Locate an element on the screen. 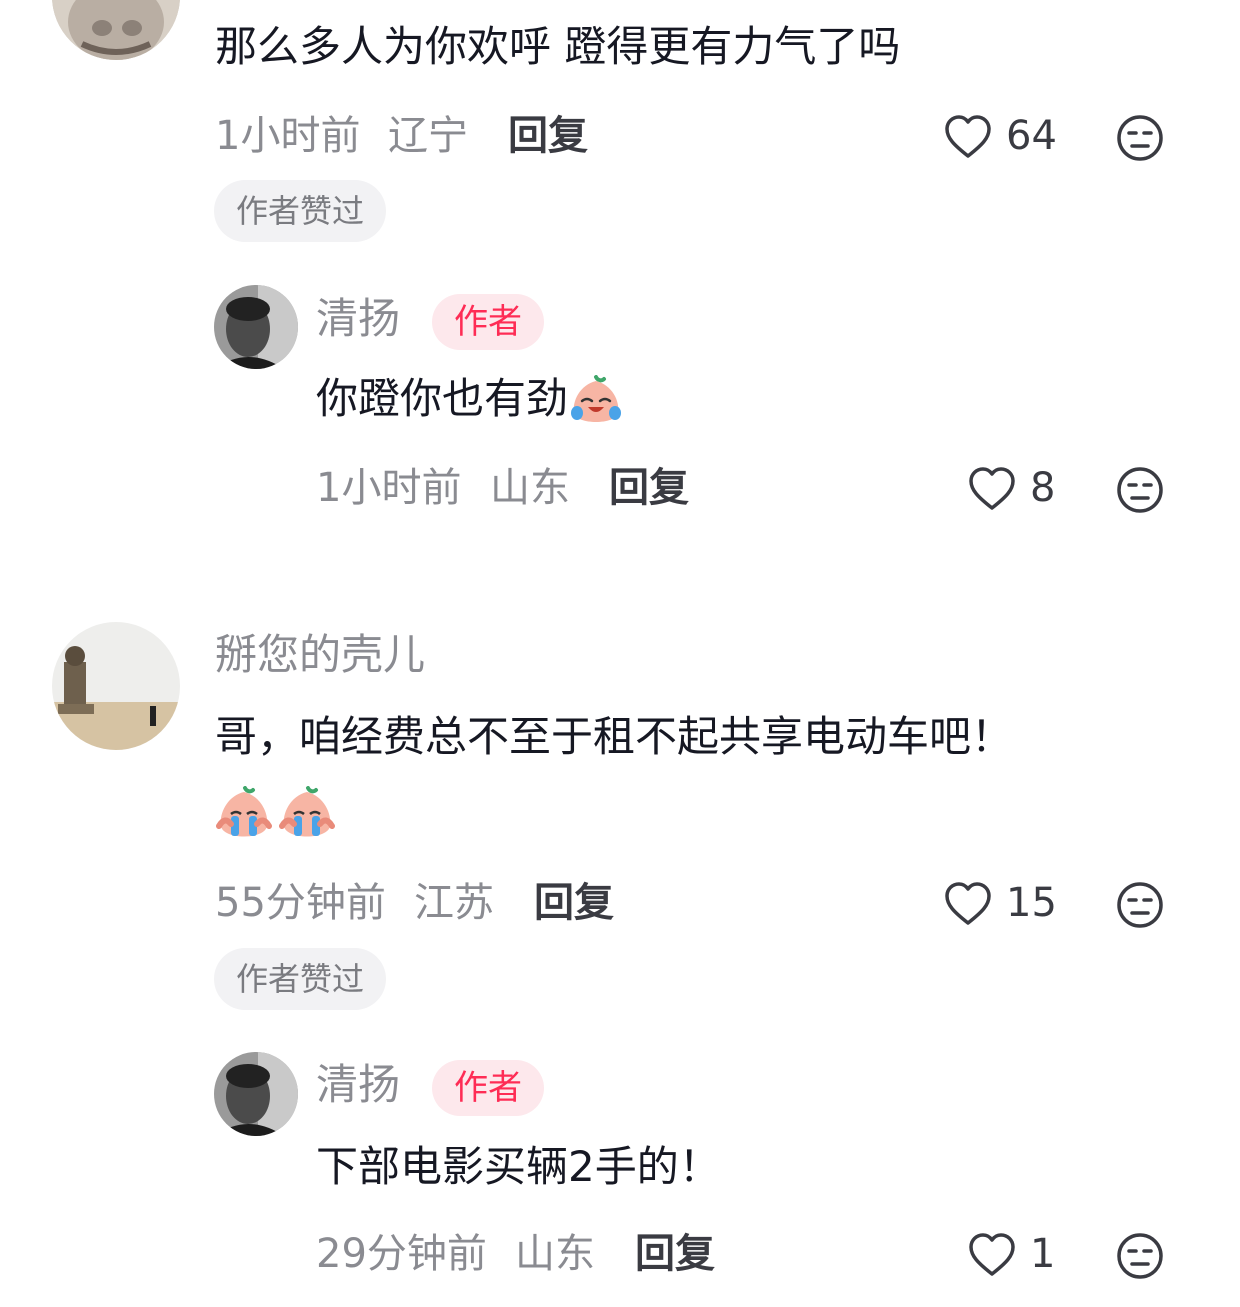 This screenshot has height=1307, width=1240. reply-text-content: 你蹬你也有劲 is located at coordinates (442, 398).